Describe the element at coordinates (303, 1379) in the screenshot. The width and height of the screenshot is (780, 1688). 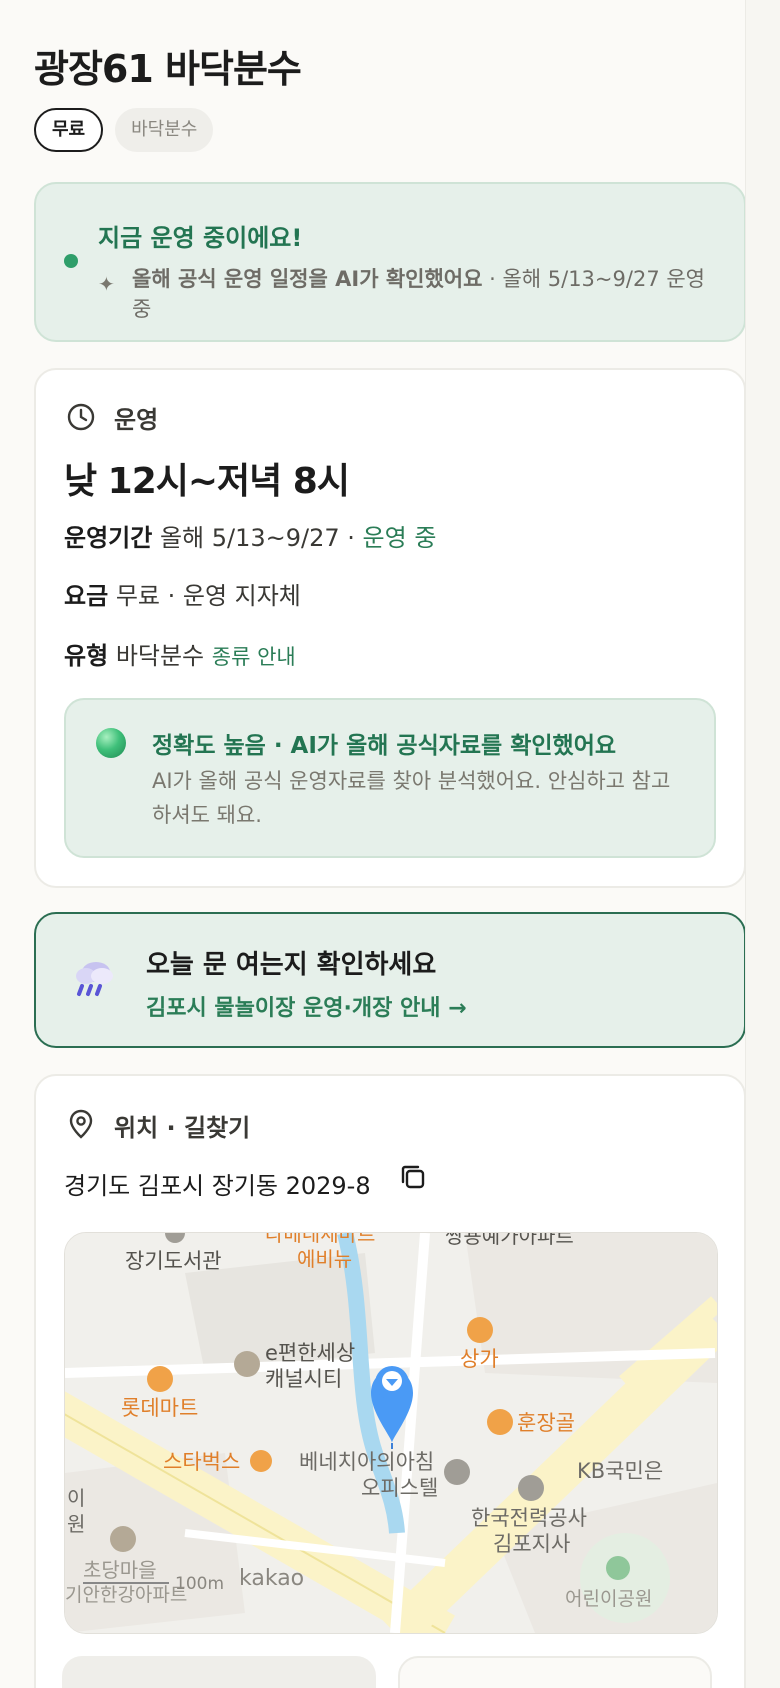
I see `map-label-efun_2: 캐널시티` at that location.